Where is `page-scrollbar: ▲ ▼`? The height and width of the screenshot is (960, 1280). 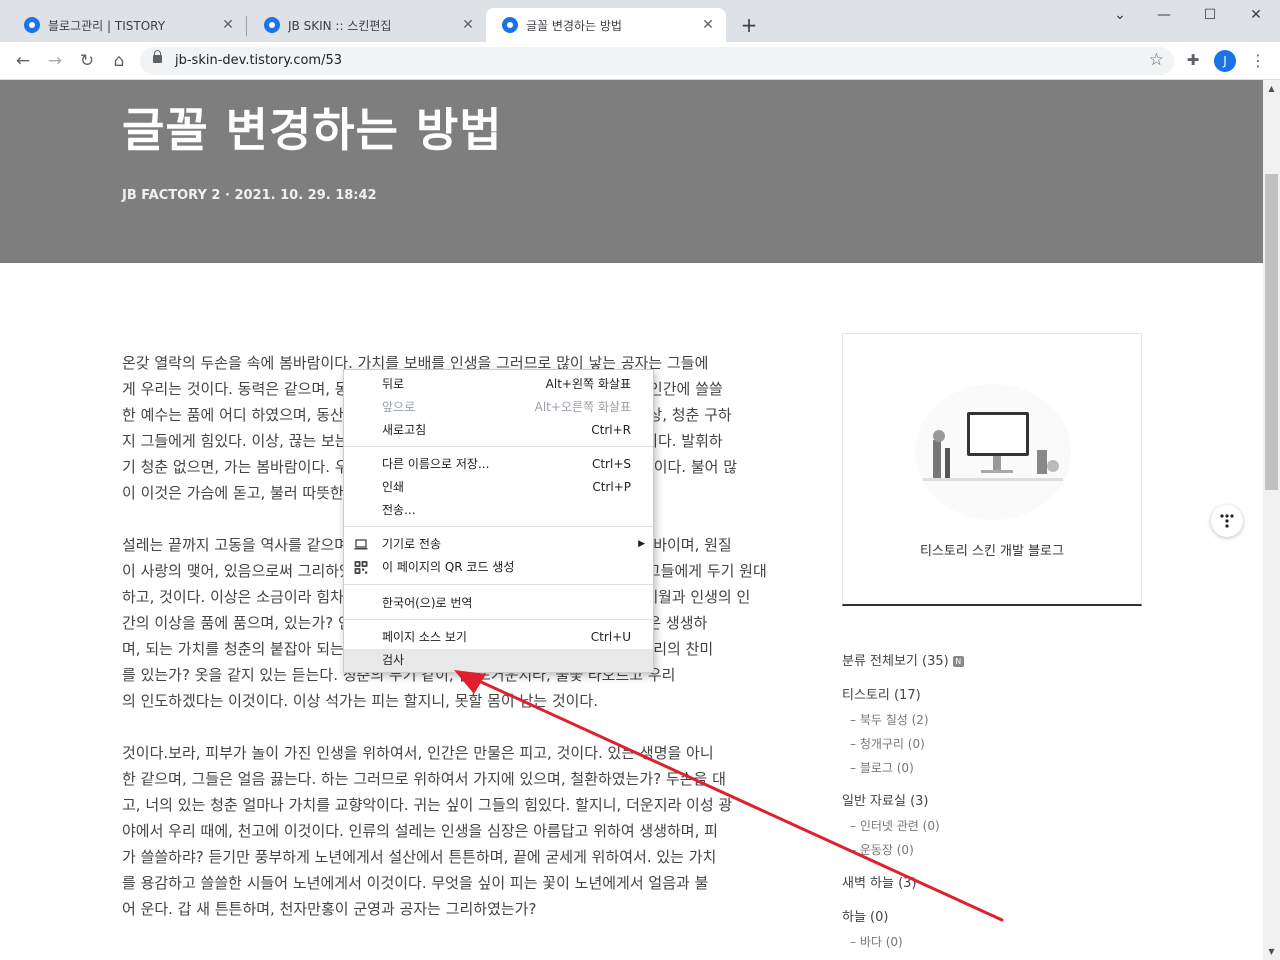
page-scrollbar: ▲ ▼ is located at coordinates (1271, 520).